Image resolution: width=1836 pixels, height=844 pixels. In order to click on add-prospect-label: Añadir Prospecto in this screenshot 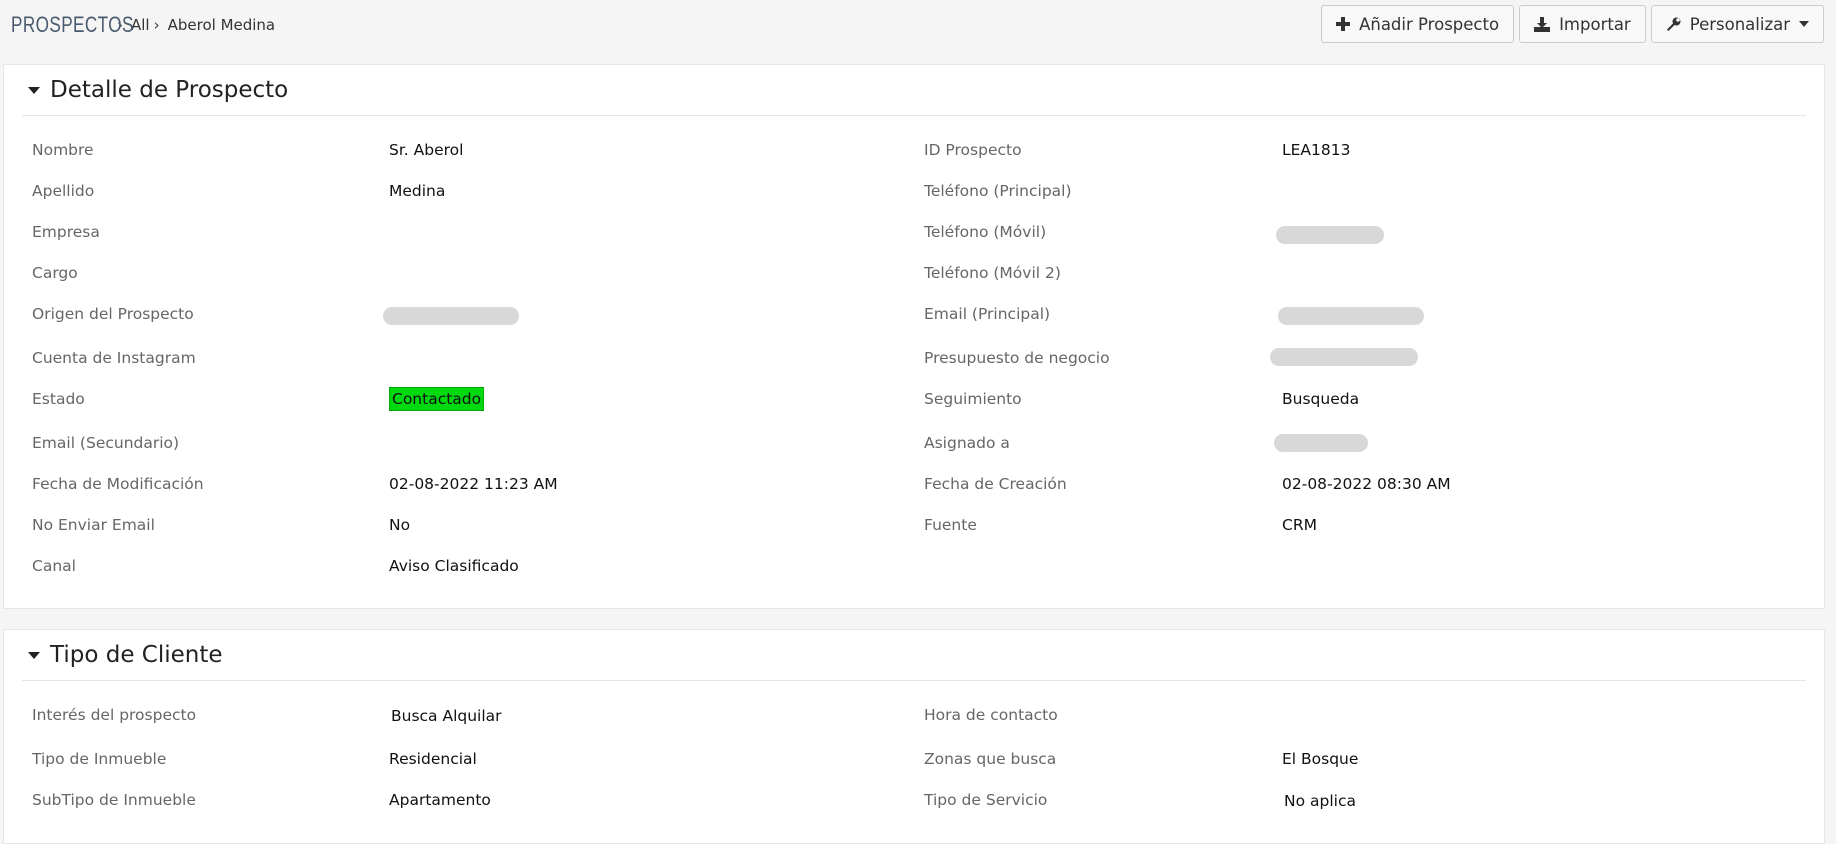, I will do `click(1429, 24)`.